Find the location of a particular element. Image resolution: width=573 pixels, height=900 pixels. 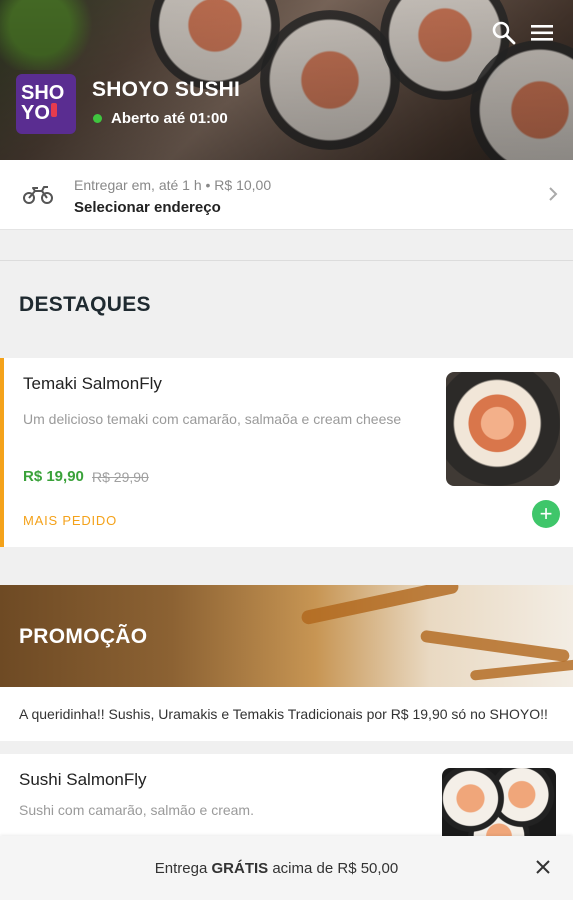

logo-text-bottom: YO is located at coordinates (35, 113).